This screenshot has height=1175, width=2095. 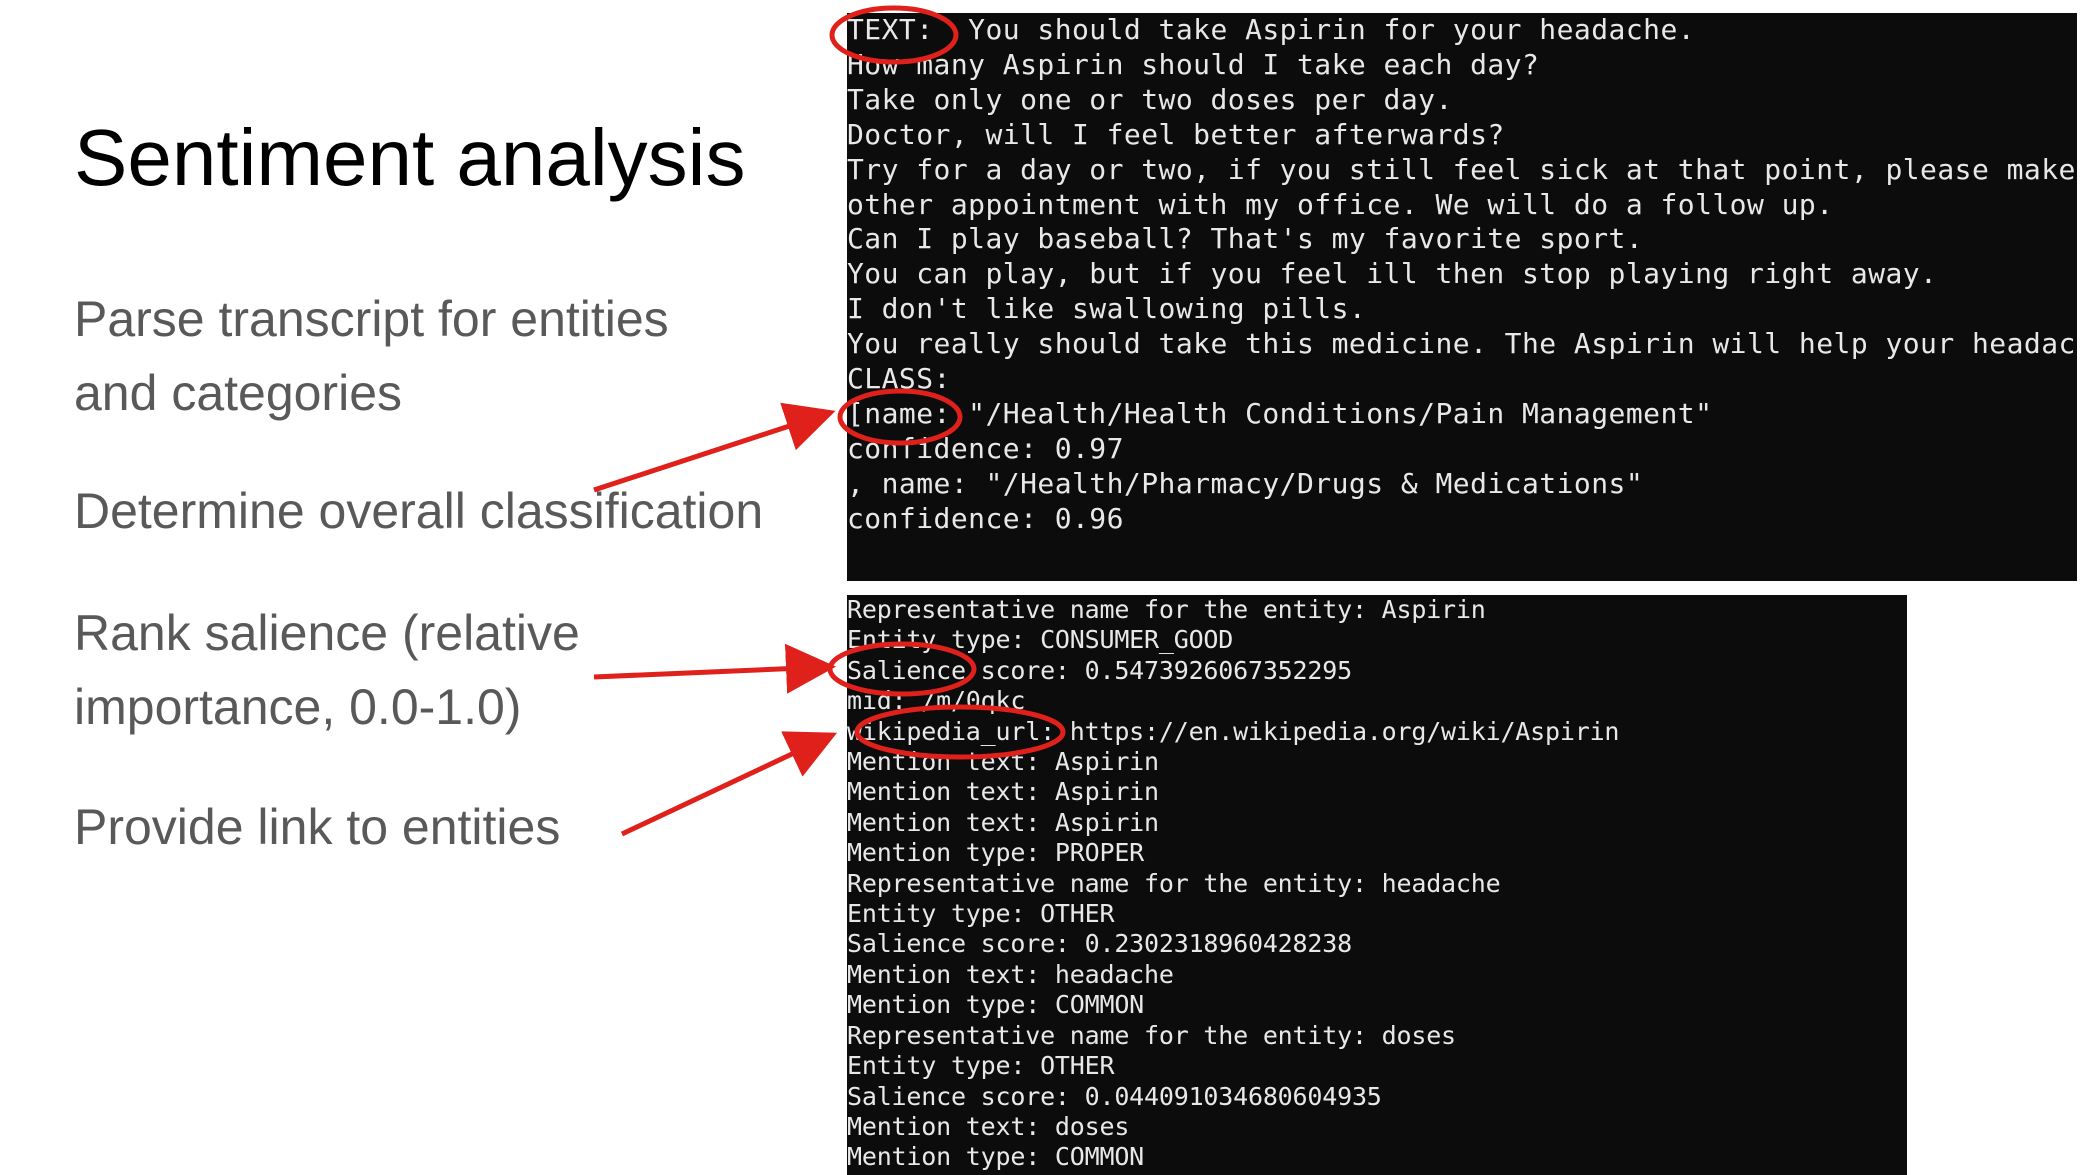 What do you see at coordinates (1193, 64) in the screenshot?
I see `terminal-line: How many Aspirin should I take each day?` at bounding box center [1193, 64].